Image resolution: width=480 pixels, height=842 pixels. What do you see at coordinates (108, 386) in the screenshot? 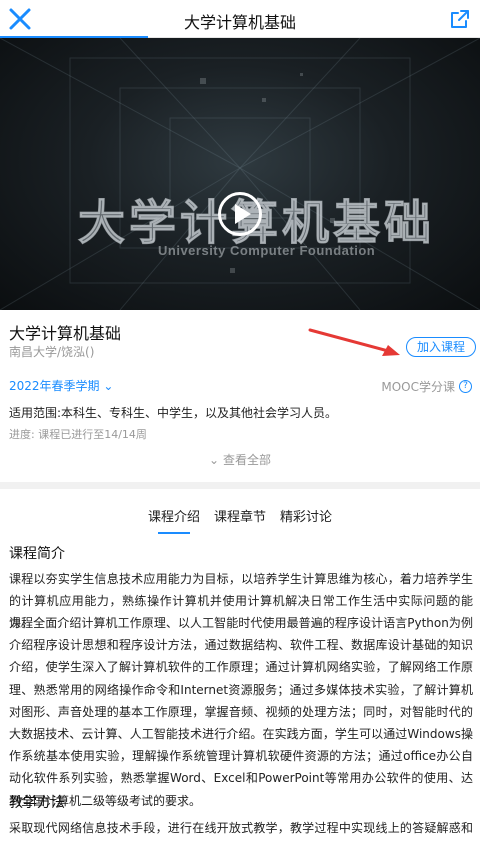
I see `chevron-down-icon: ⌄` at bounding box center [108, 386].